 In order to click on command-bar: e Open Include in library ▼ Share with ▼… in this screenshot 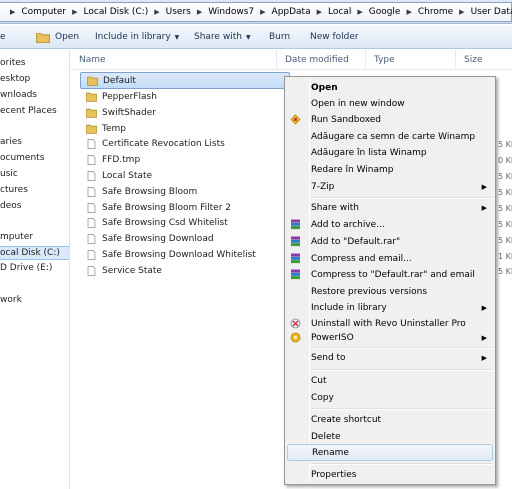, I will do `click(256, 37)`.